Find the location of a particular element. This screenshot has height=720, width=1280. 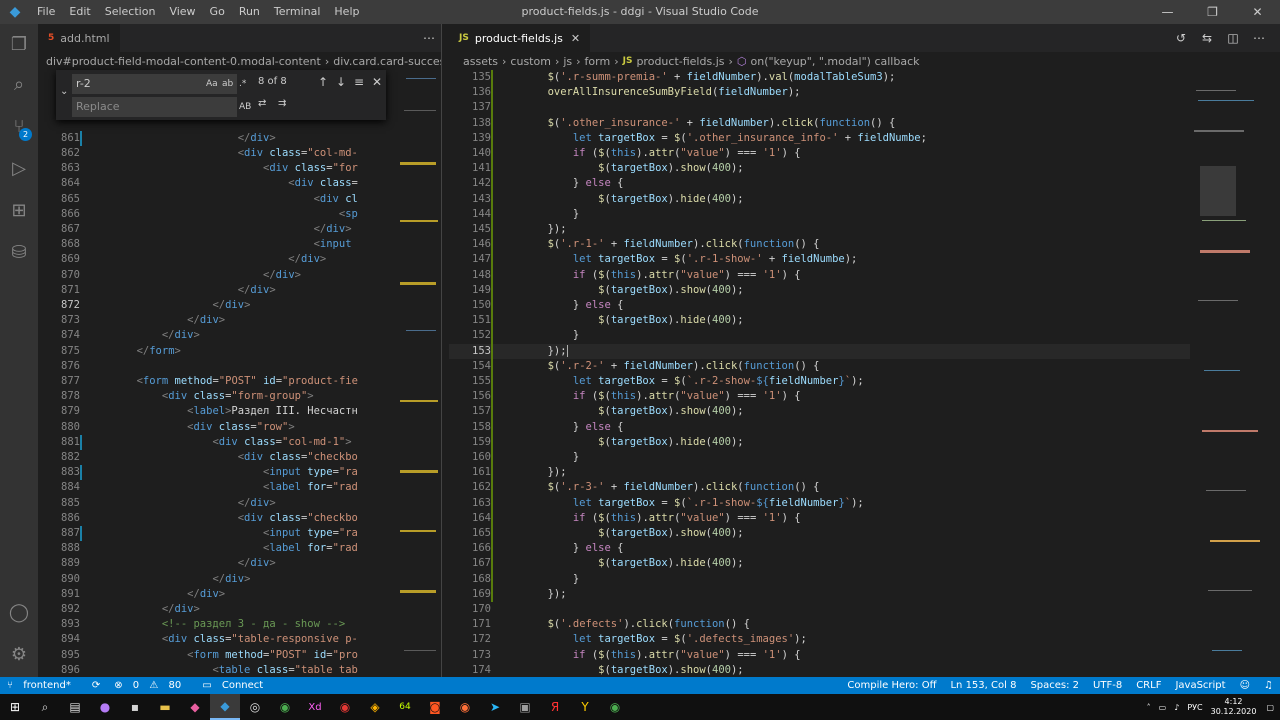

branch-status: ⑂ frontend* is located at coordinates (42, 685).